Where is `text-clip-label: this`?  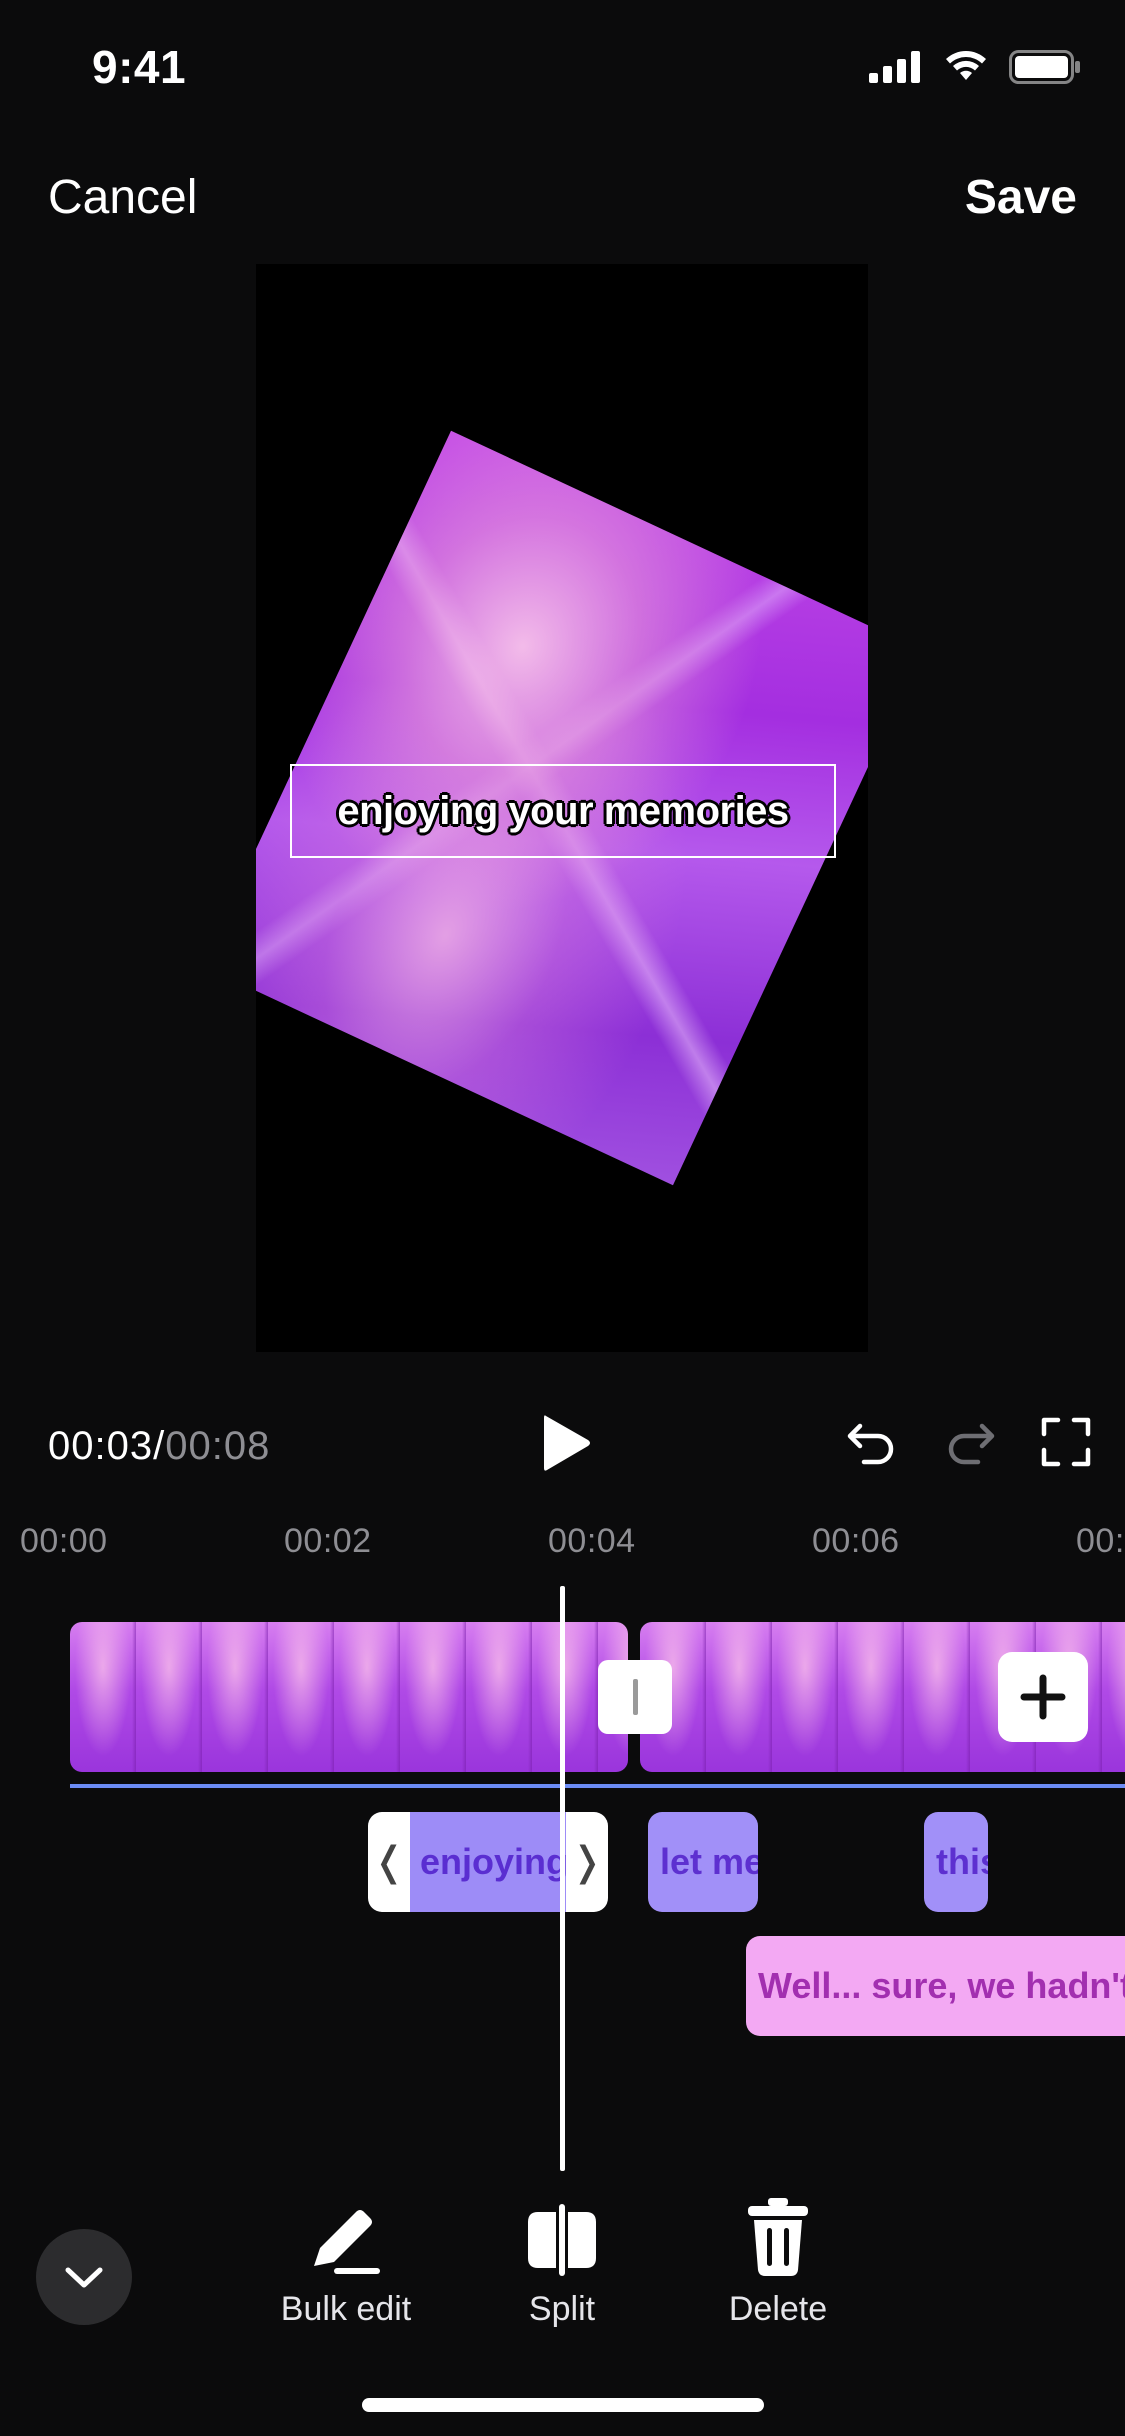 text-clip-label: this is located at coordinates (962, 1861).